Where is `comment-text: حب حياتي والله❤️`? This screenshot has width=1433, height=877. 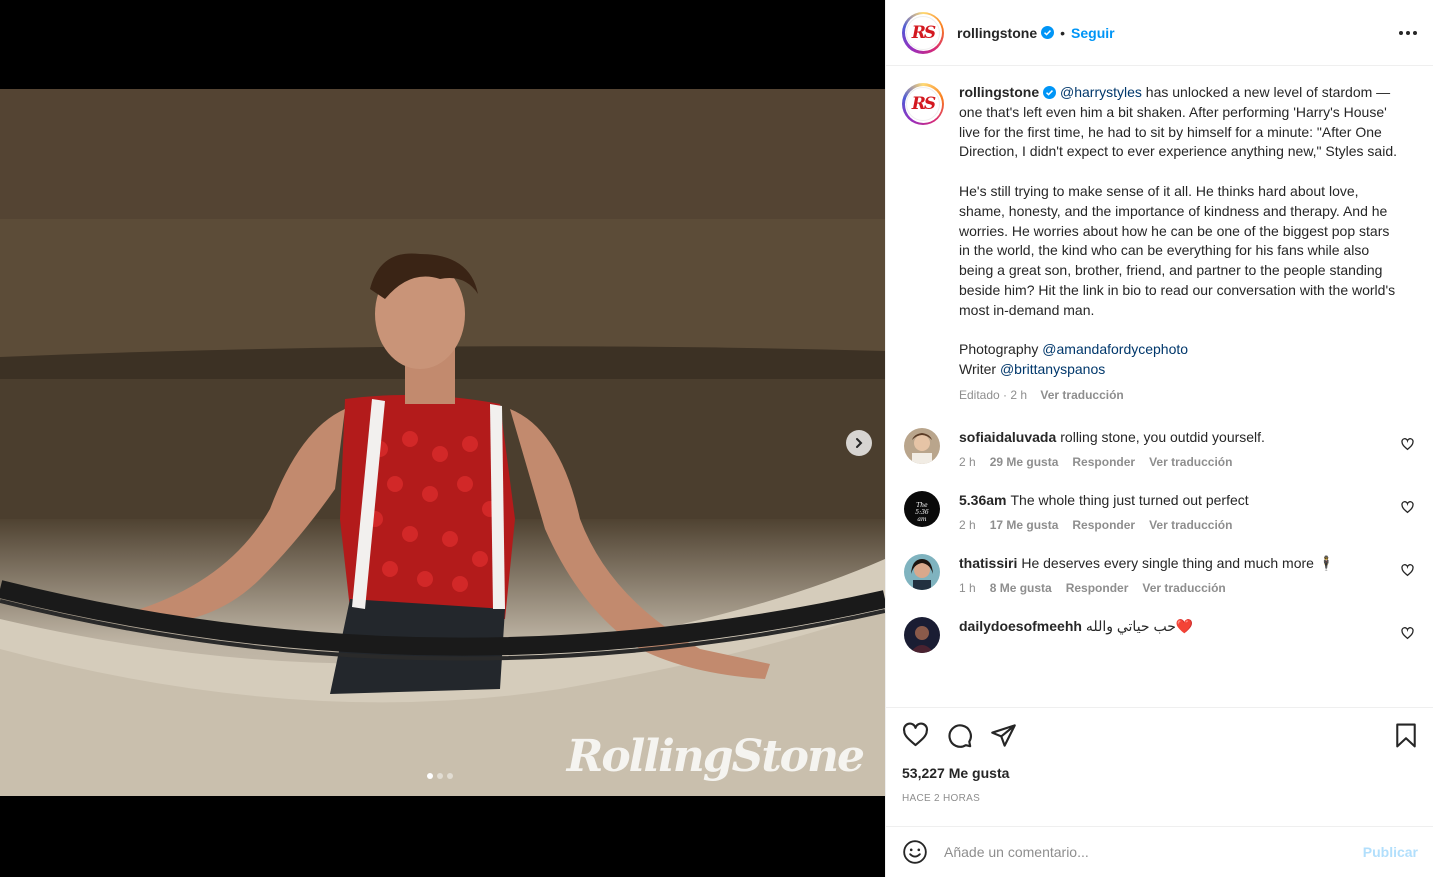
comment-text: حب حياتي والله❤️ is located at coordinates (1139, 625).